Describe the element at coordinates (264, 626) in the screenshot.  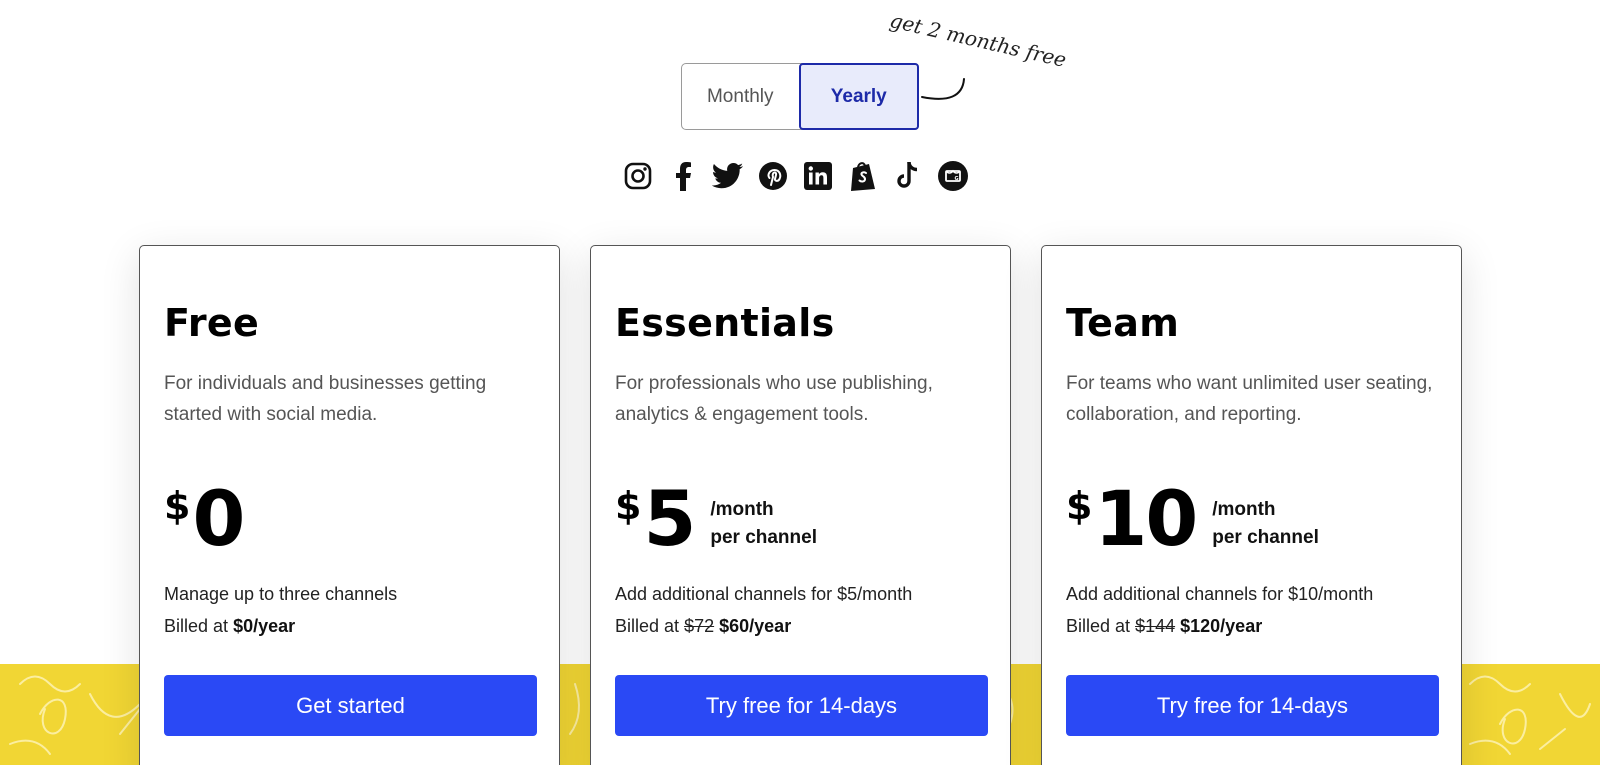
I see `billed-new-price: $0/year` at that location.